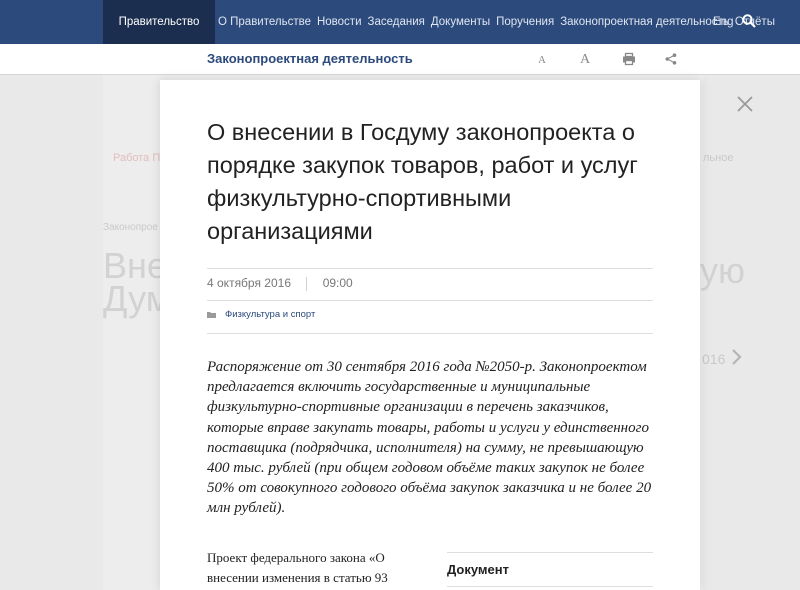 This screenshot has width=800, height=590. I want to click on chevron-right-icon, so click(737, 357).